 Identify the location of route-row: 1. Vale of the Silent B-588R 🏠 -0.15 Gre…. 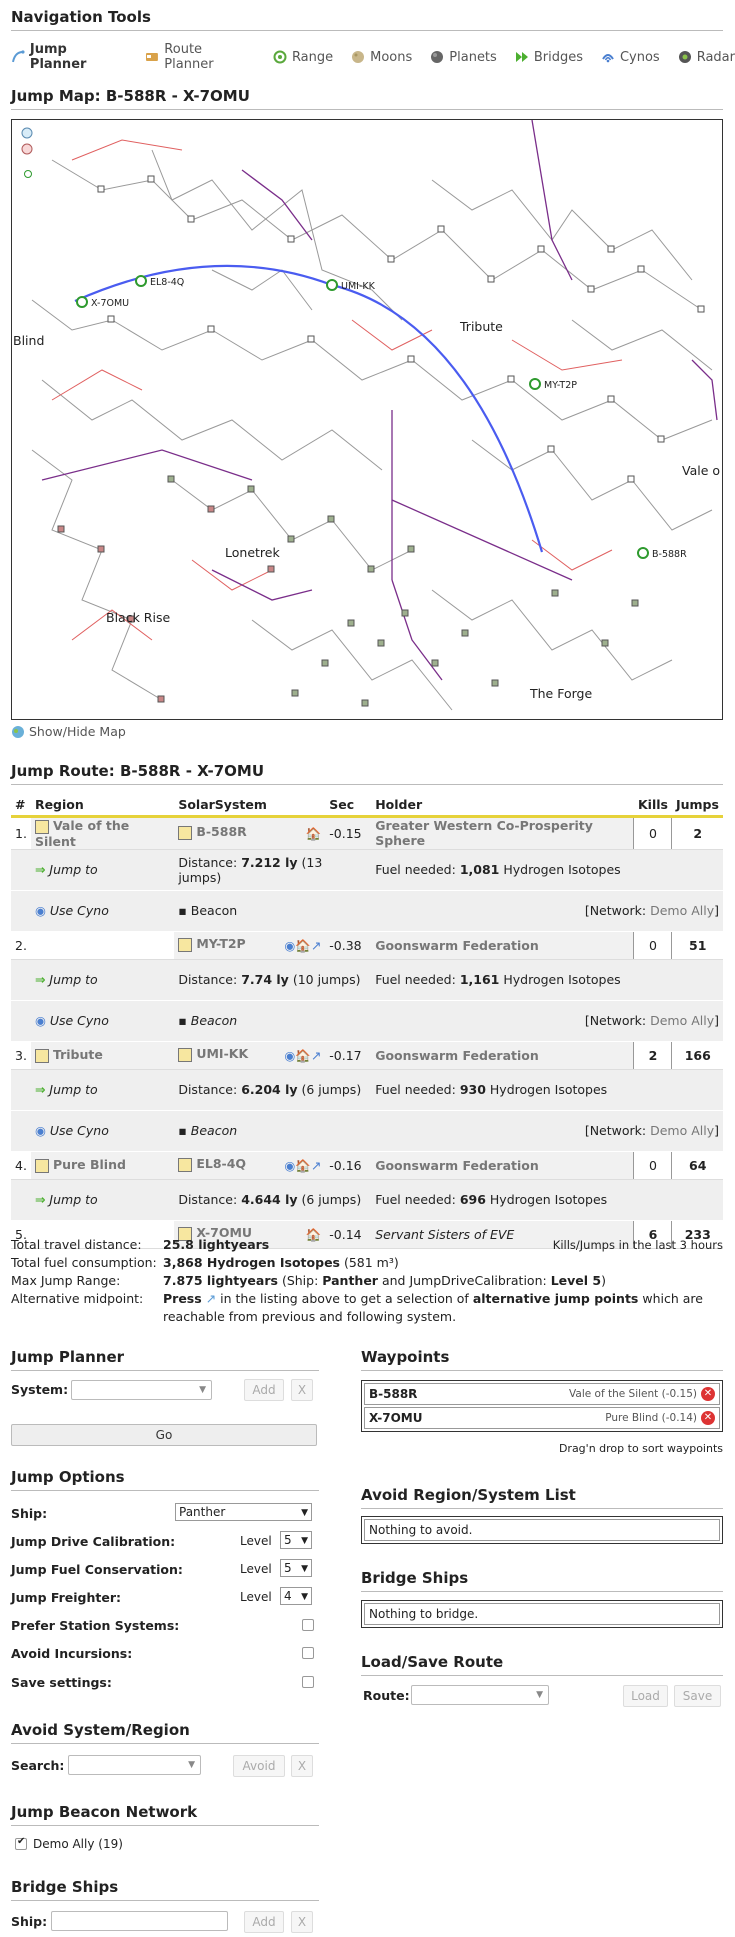
(367, 833).